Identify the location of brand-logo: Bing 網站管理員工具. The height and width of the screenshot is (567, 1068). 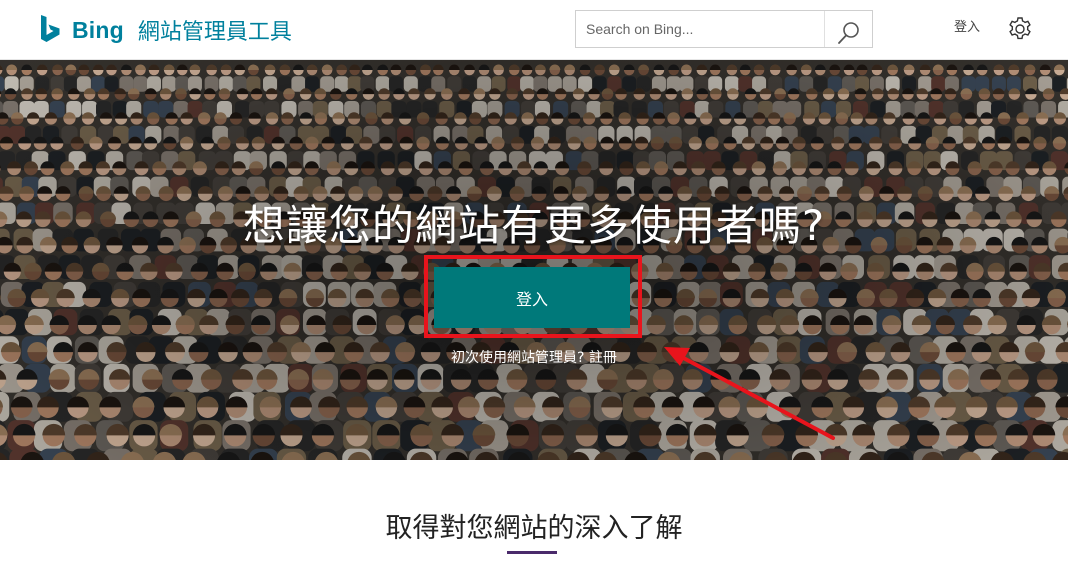
(166, 30).